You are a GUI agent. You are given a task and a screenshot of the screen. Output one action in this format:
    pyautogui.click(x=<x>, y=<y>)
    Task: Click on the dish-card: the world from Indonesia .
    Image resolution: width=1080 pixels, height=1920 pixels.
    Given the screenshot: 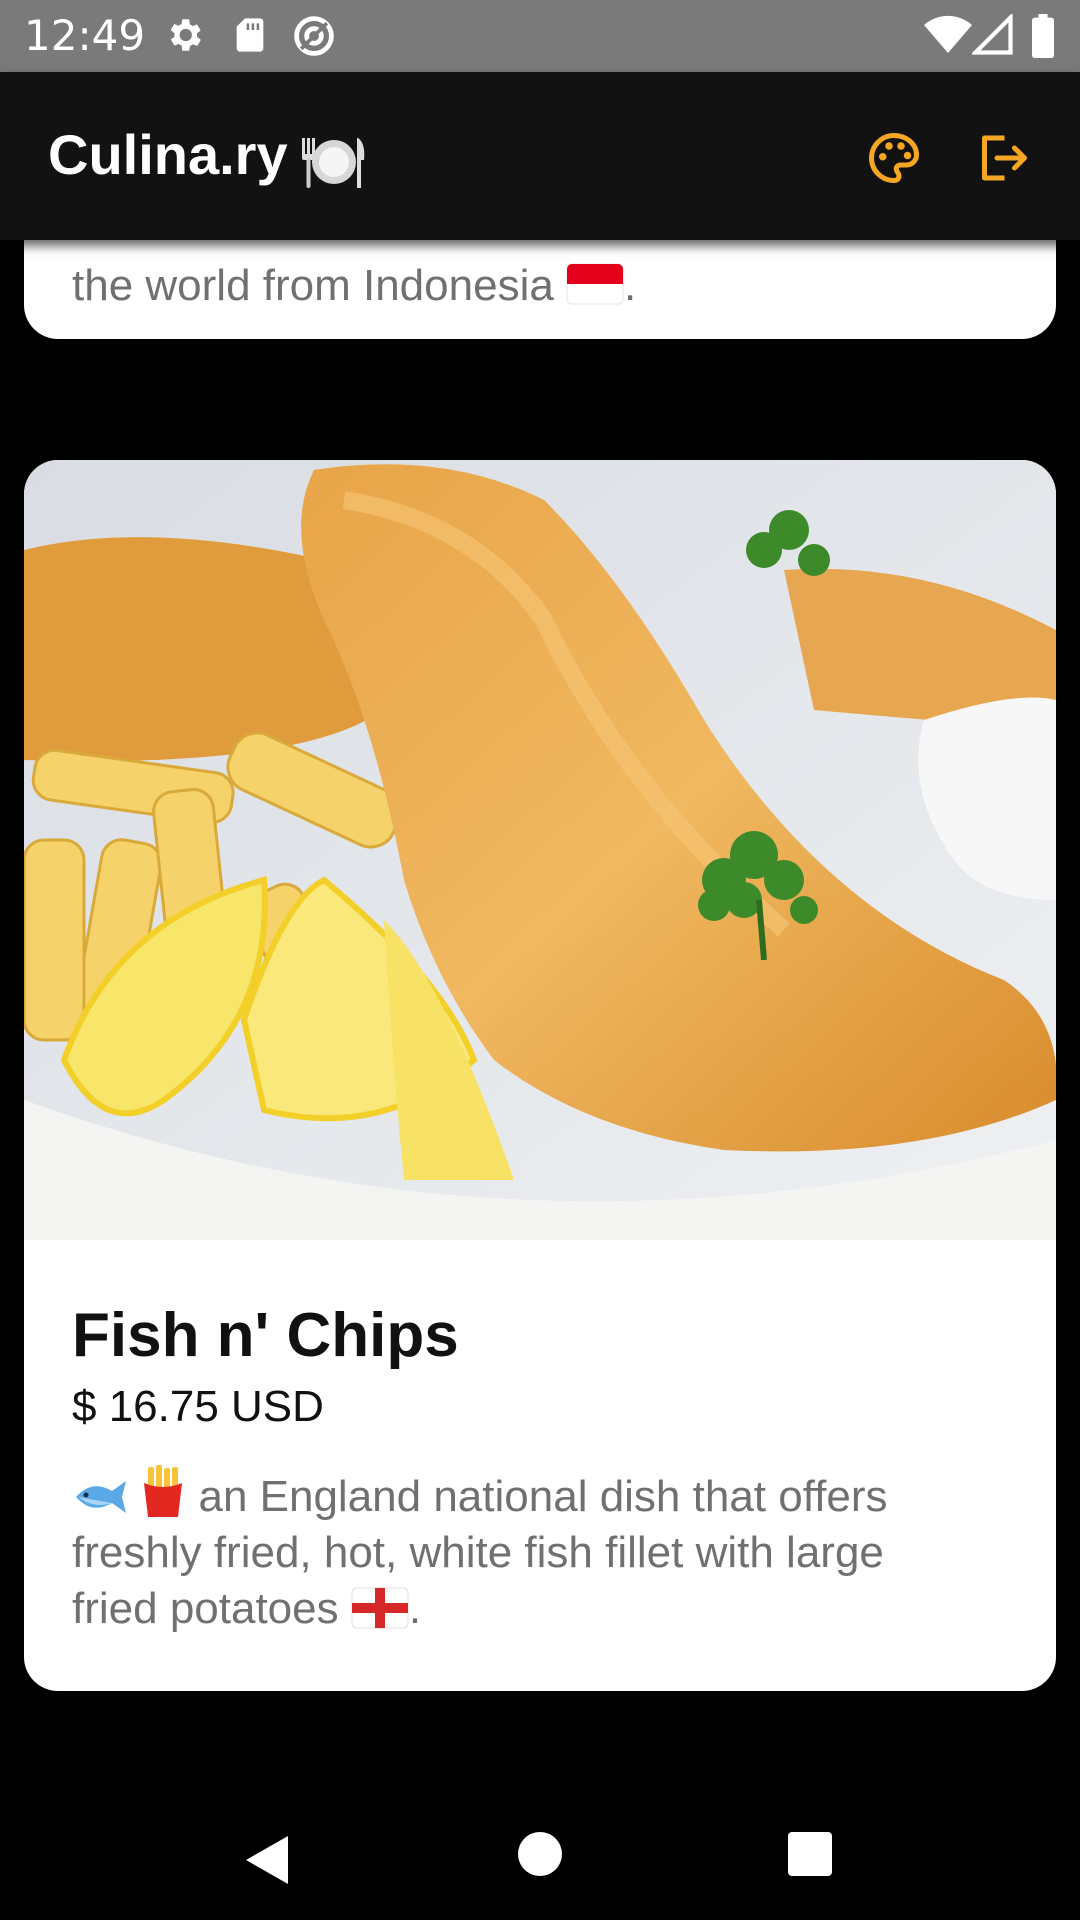 What is the action you would take?
    pyautogui.click(x=540, y=289)
    